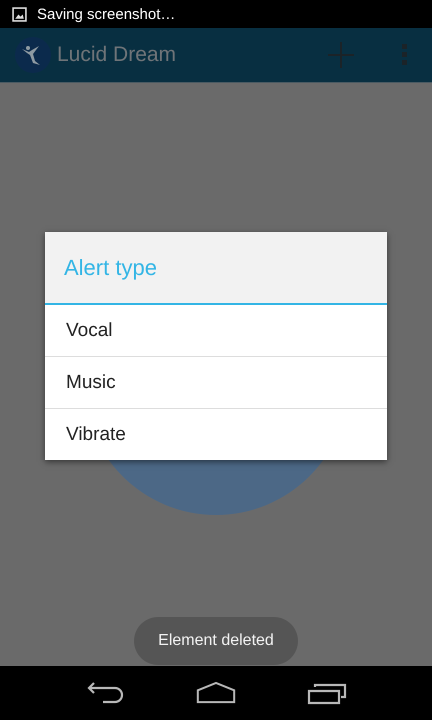 This screenshot has height=720, width=432. Describe the element at coordinates (19, 14) in the screenshot. I see `image-icon` at that location.